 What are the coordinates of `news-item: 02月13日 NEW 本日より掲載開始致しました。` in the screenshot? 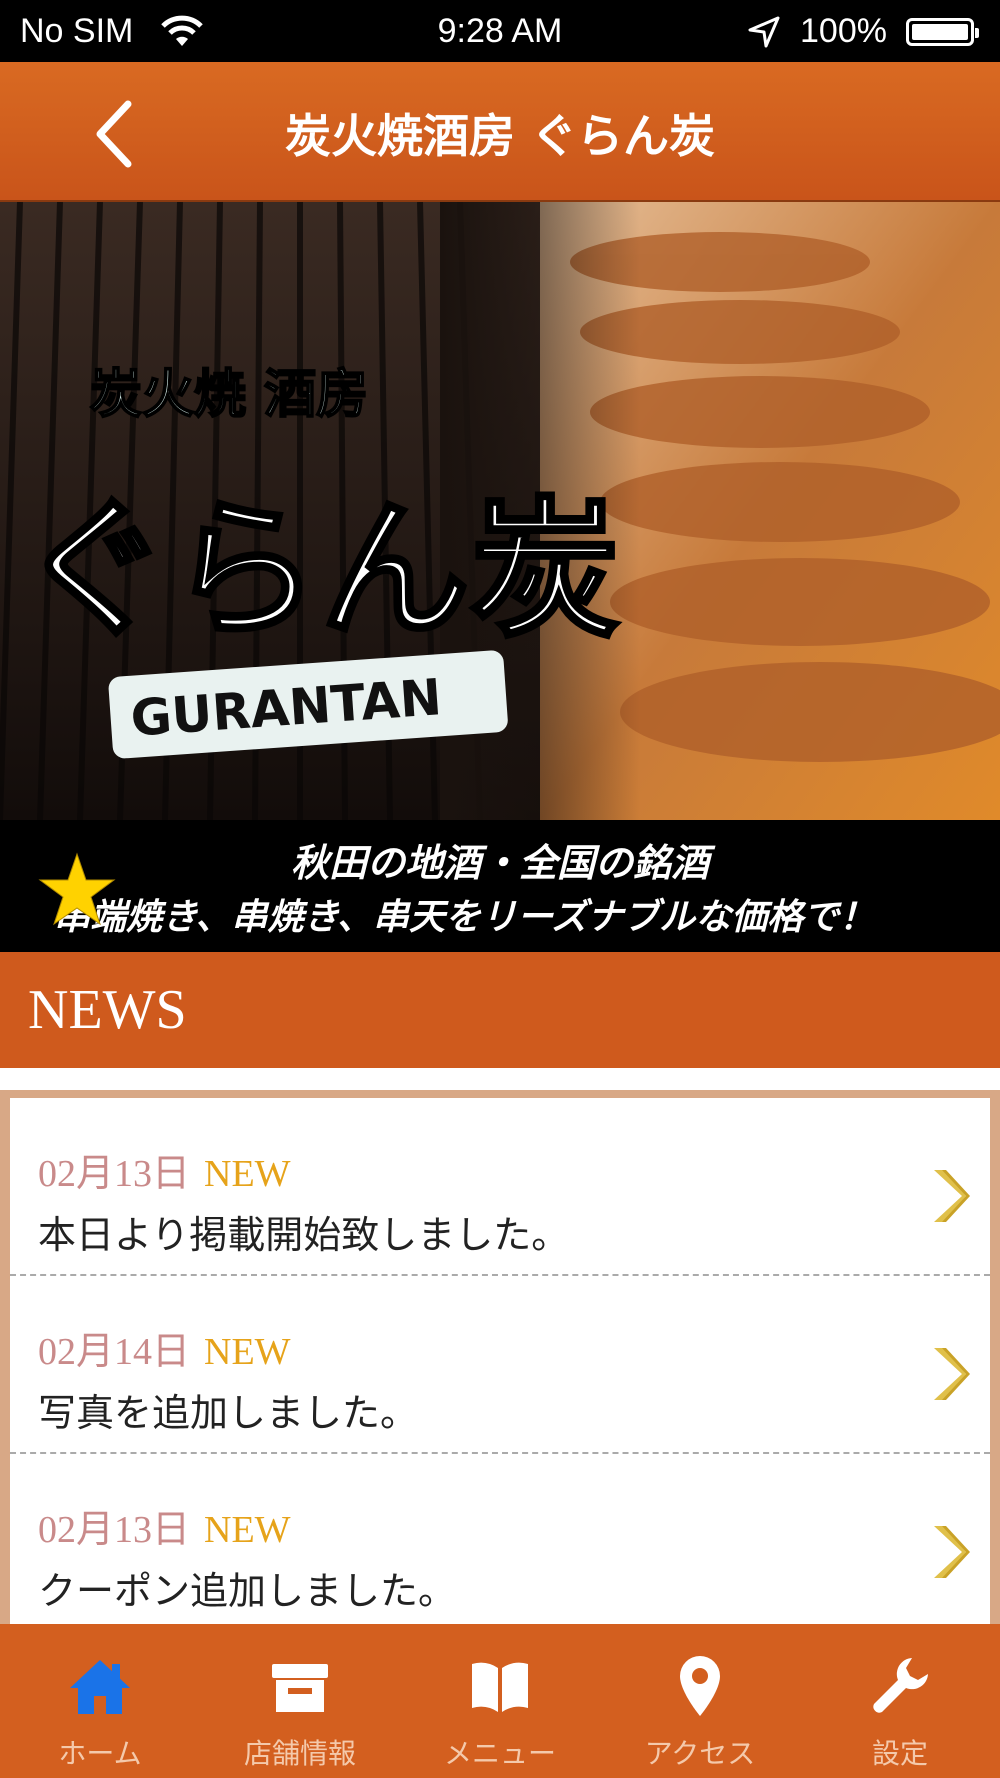 It's located at (500, 1187).